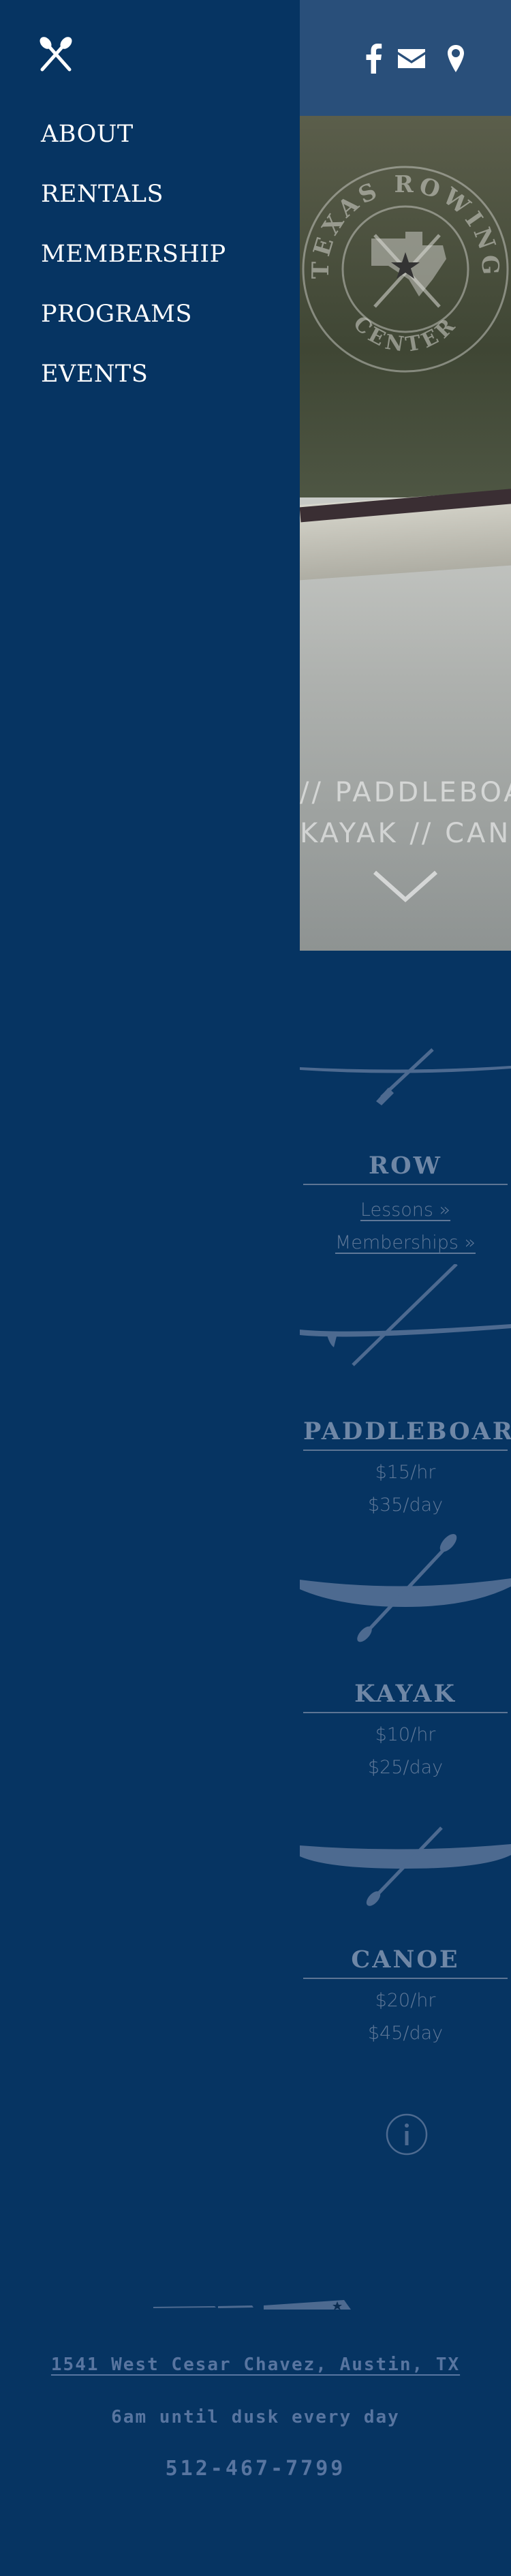  I want to click on footer-address-link: 1541 West Cesar Chavez, Austin, TX, so click(255, 2365).